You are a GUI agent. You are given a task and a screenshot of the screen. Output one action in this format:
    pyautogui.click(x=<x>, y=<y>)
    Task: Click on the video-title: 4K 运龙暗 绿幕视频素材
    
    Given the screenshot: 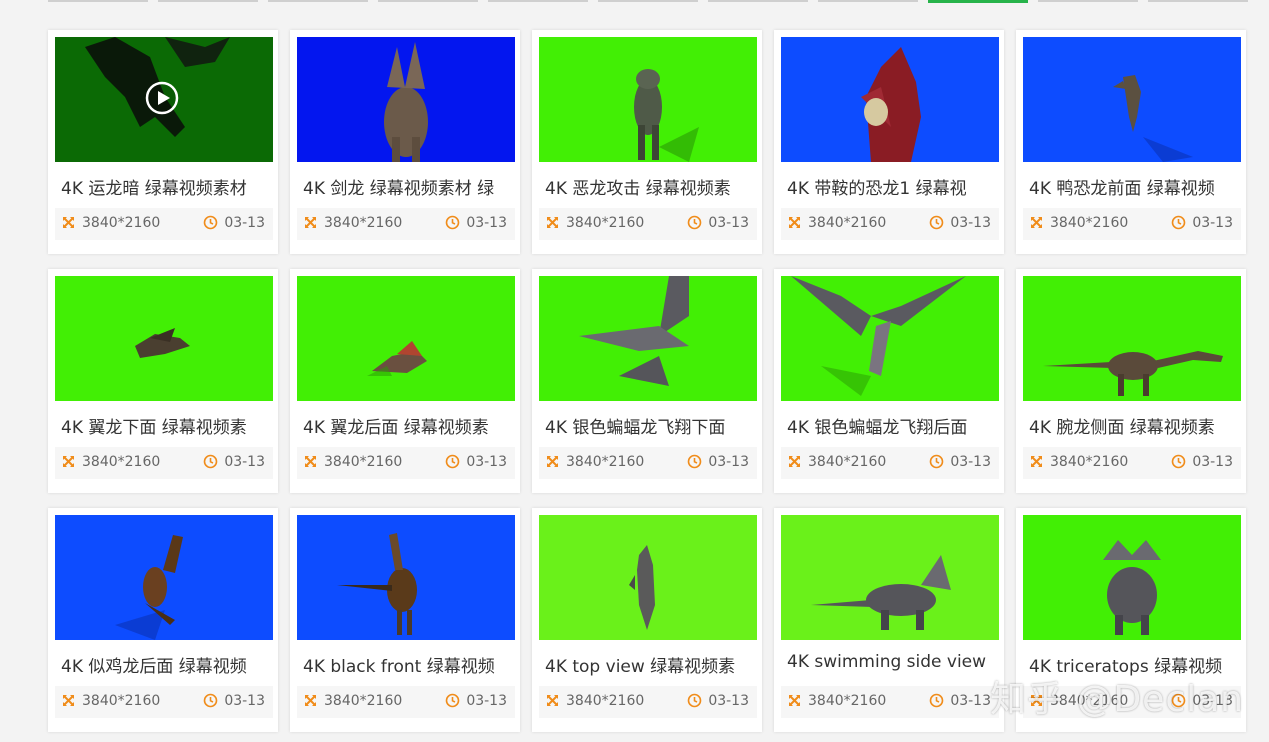 What is the action you would take?
    pyautogui.click(x=166, y=186)
    